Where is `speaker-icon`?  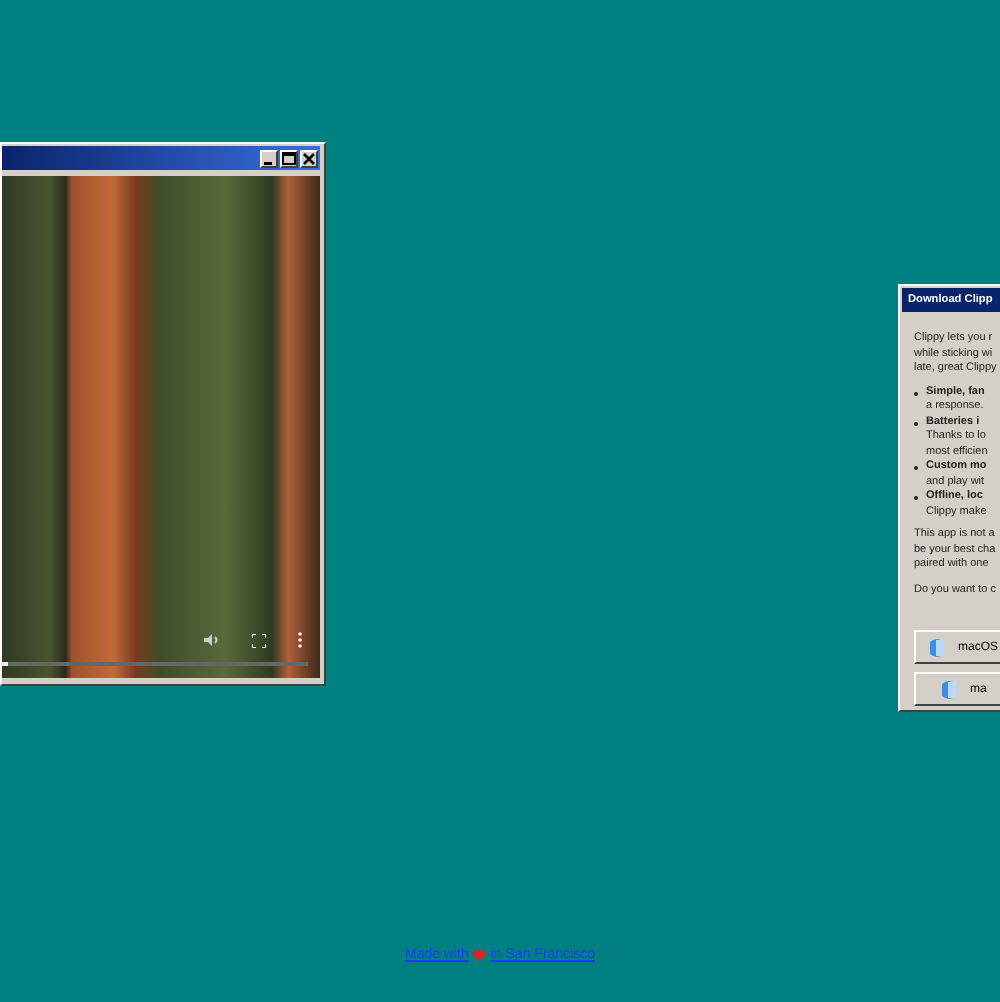
speaker-icon is located at coordinates (212, 640).